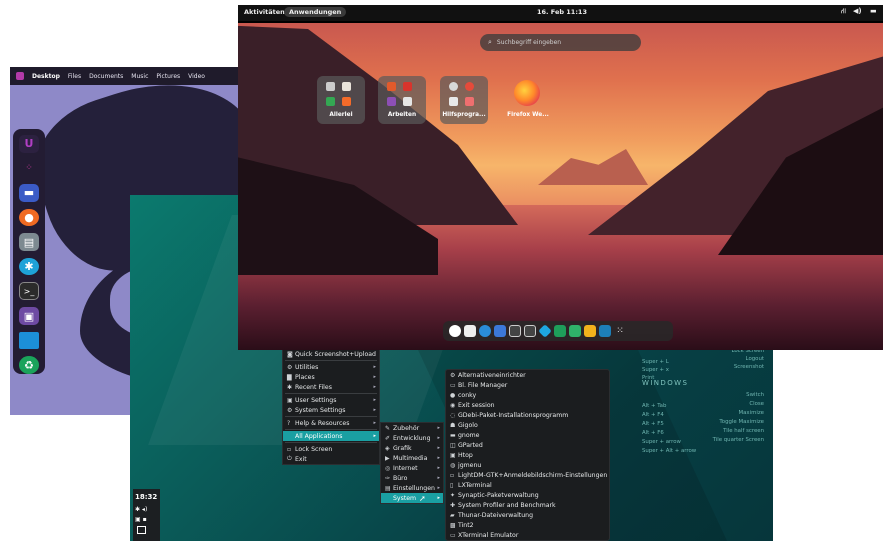 This screenshot has height=541, width=885. I want to click on menu-item-app: ⚙ Alternativeneinrichter, so click(527, 375).